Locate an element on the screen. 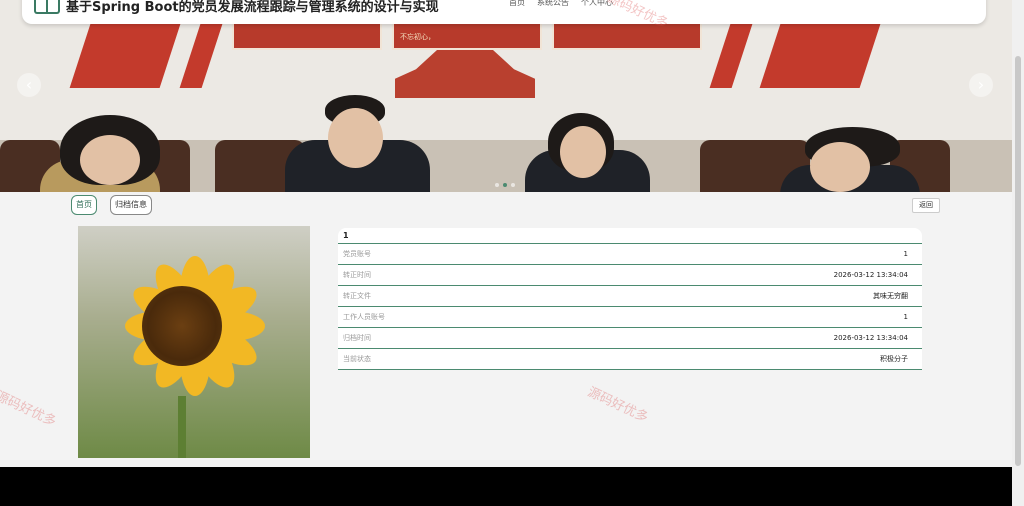  banner-slogan: 不忘初心， is located at coordinates (417, 37).